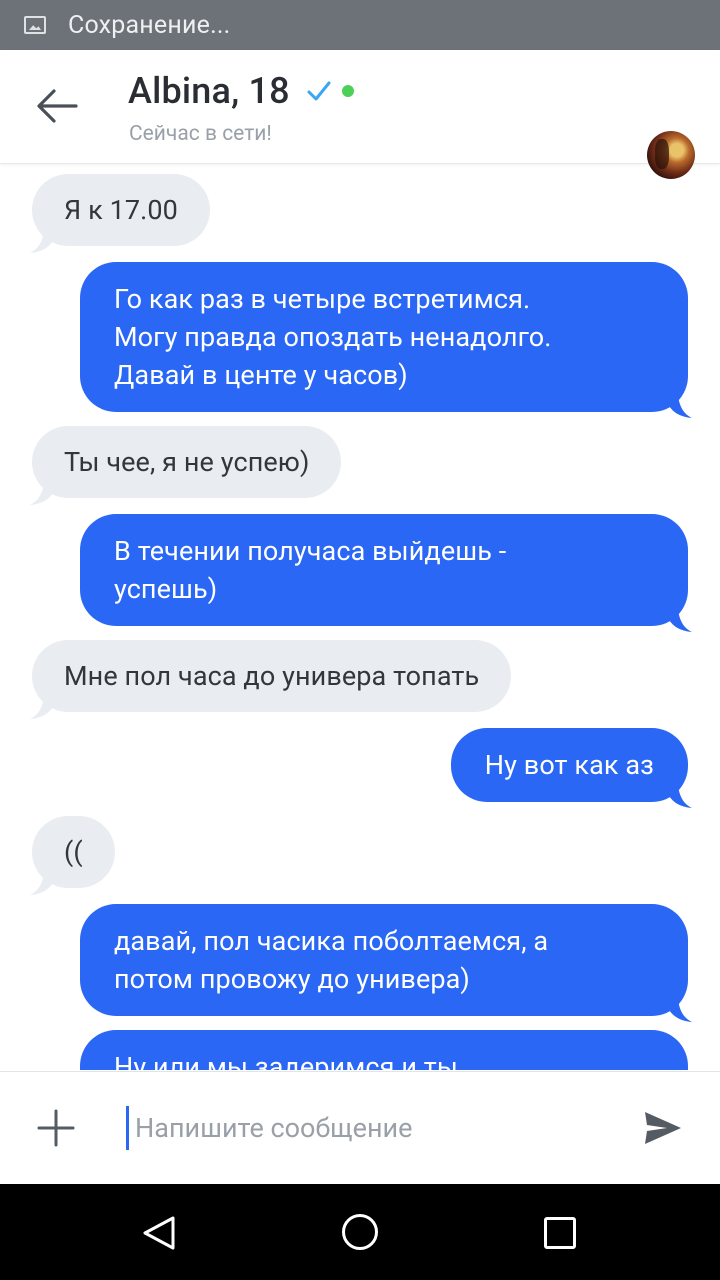  What do you see at coordinates (347, 91) in the screenshot?
I see `online-indicator` at bounding box center [347, 91].